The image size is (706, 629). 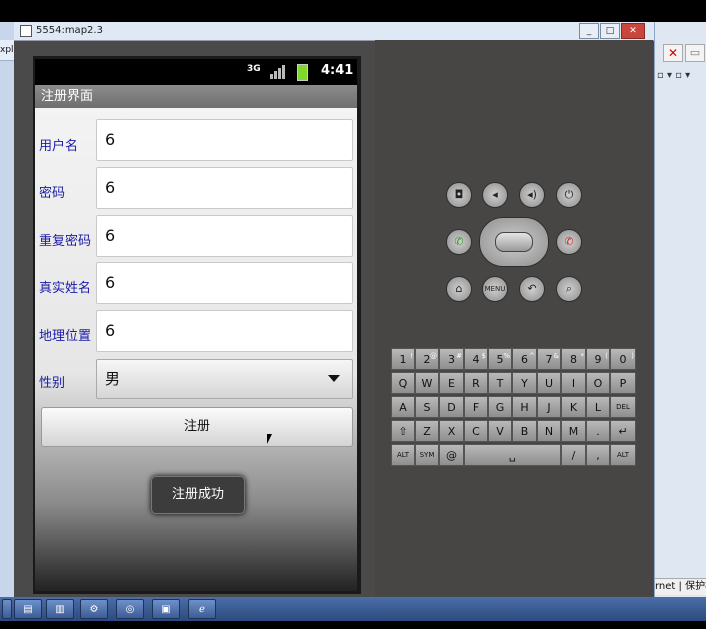 I want to click on key-enter-icon: ↵, so click(x=623, y=431).